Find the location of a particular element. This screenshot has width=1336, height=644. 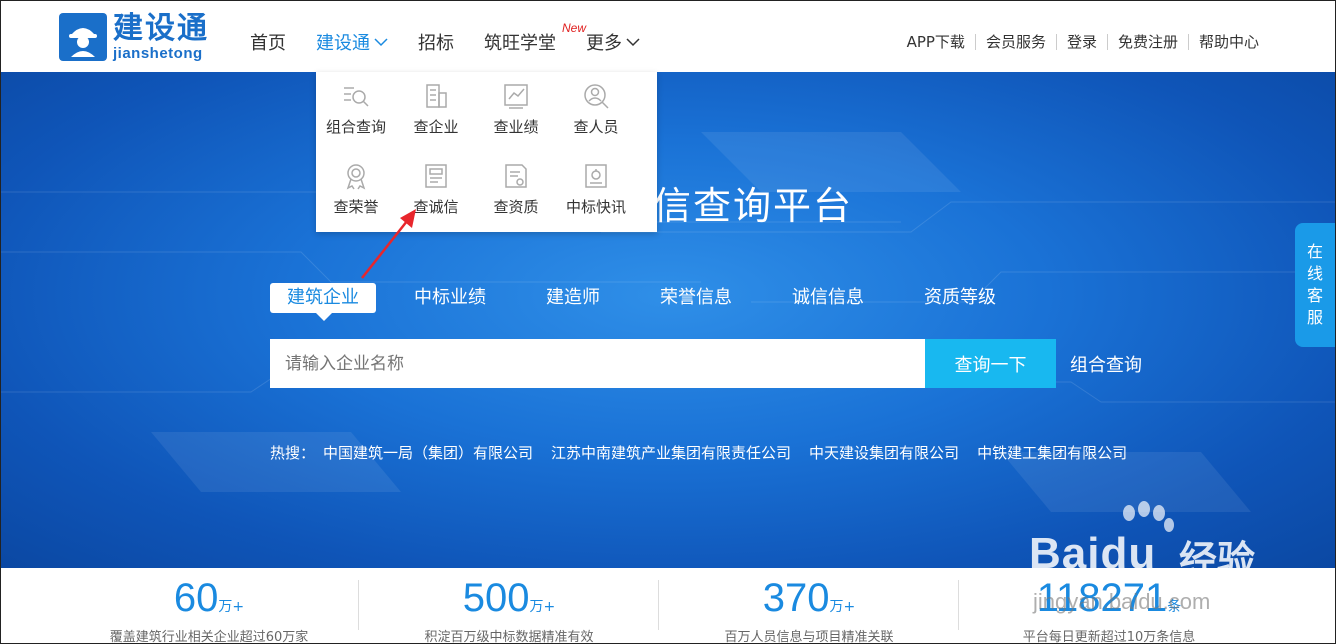

hot-item: 中国建筑一局（集团）有限公司 is located at coordinates (428, 452).